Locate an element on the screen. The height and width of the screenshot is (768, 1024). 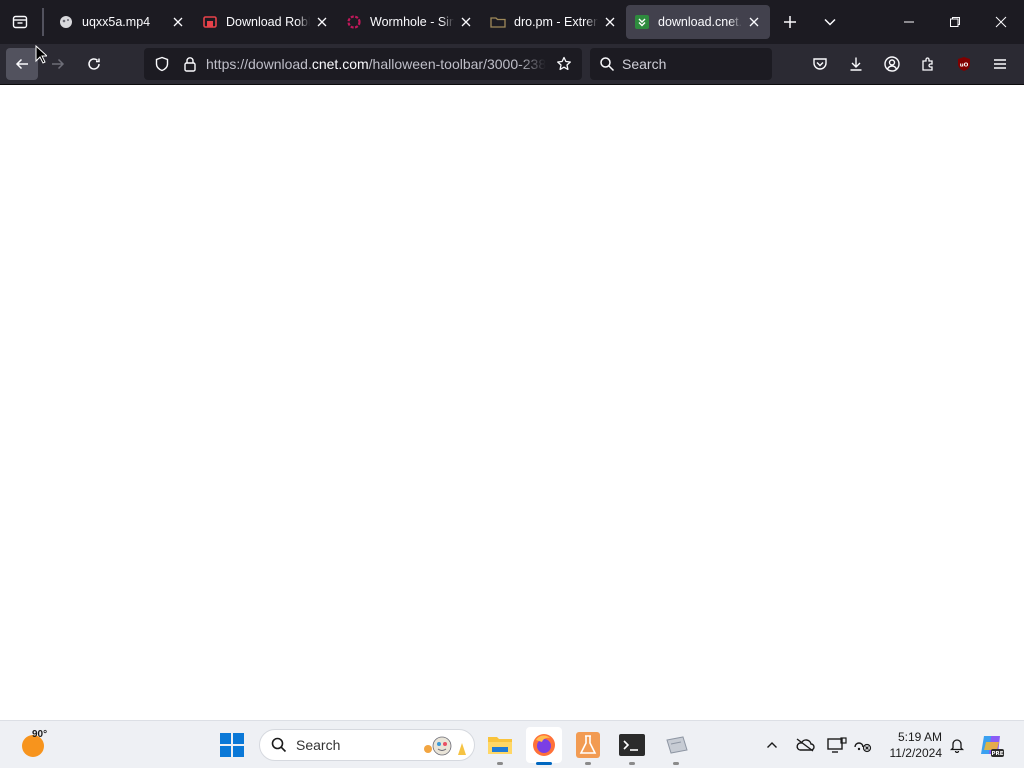
restore-button is located at coordinates (955, 22).